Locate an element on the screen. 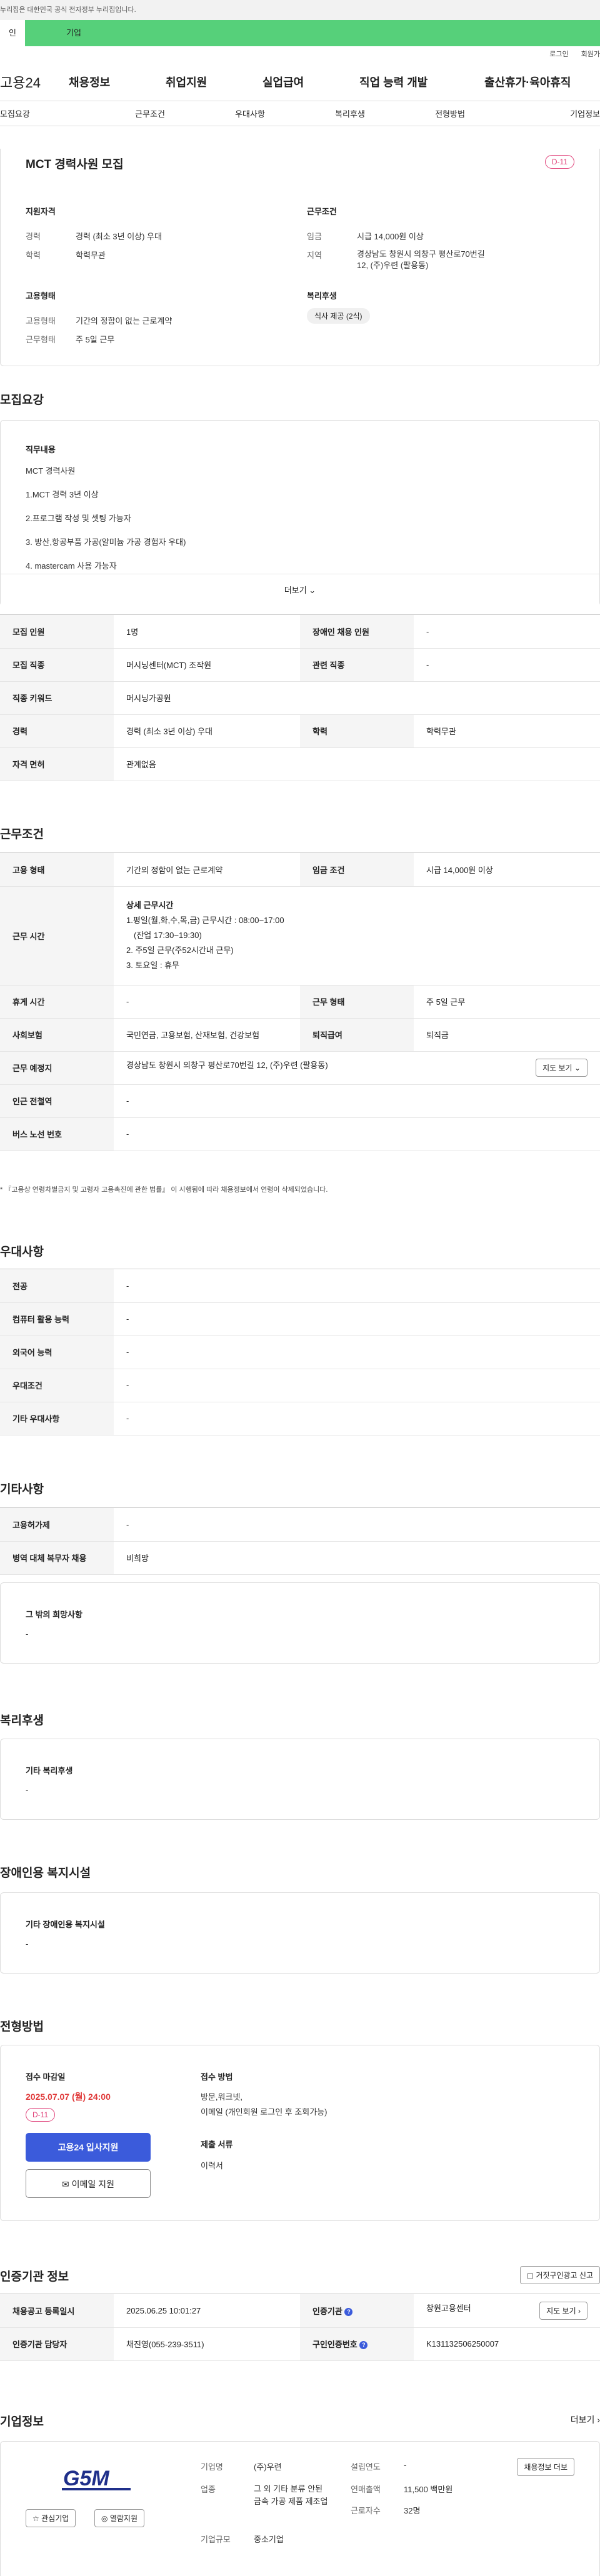  tab-welfare: 복리후생 is located at coordinates (350, 113).